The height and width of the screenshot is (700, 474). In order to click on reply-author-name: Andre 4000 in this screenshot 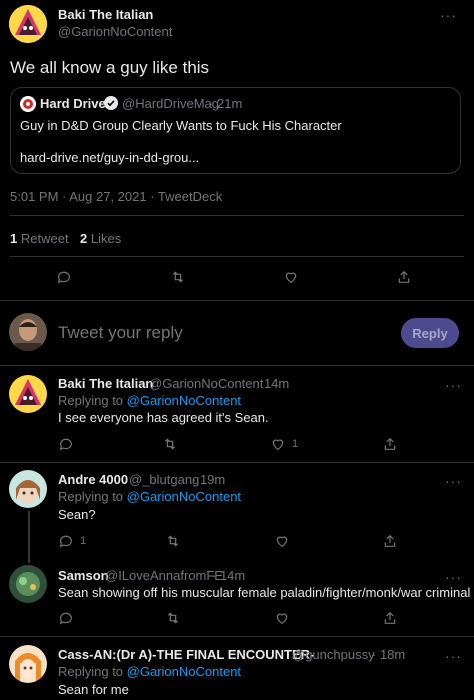, I will do `click(93, 479)`.